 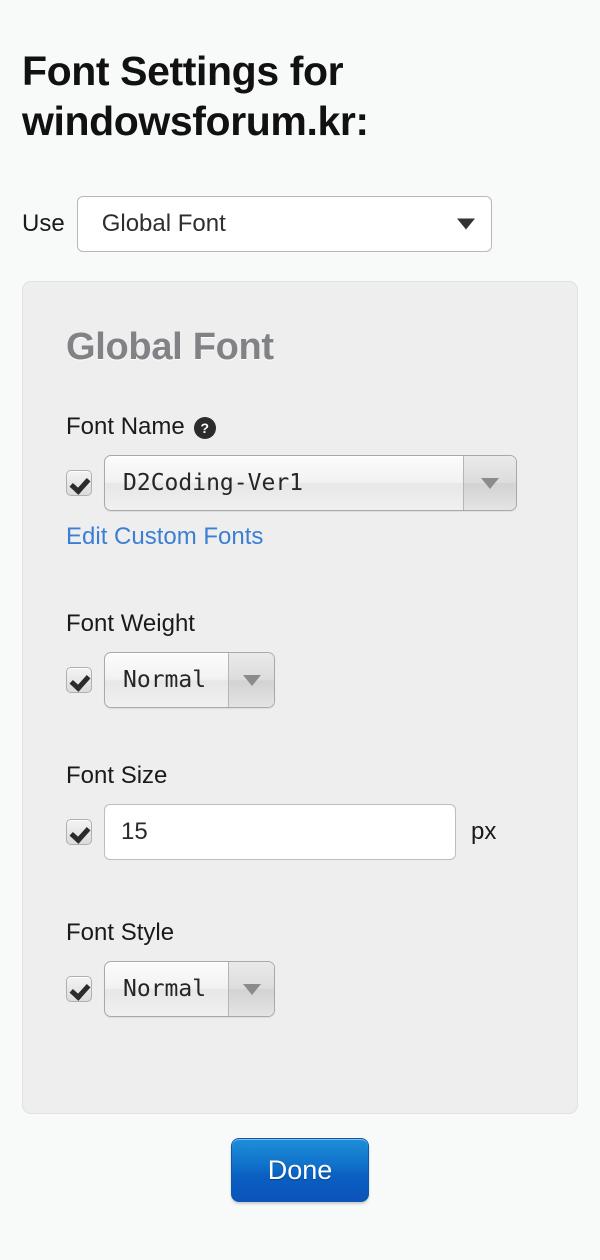 What do you see at coordinates (484, 831) in the screenshot?
I see `font-size-unit-label: px` at bounding box center [484, 831].